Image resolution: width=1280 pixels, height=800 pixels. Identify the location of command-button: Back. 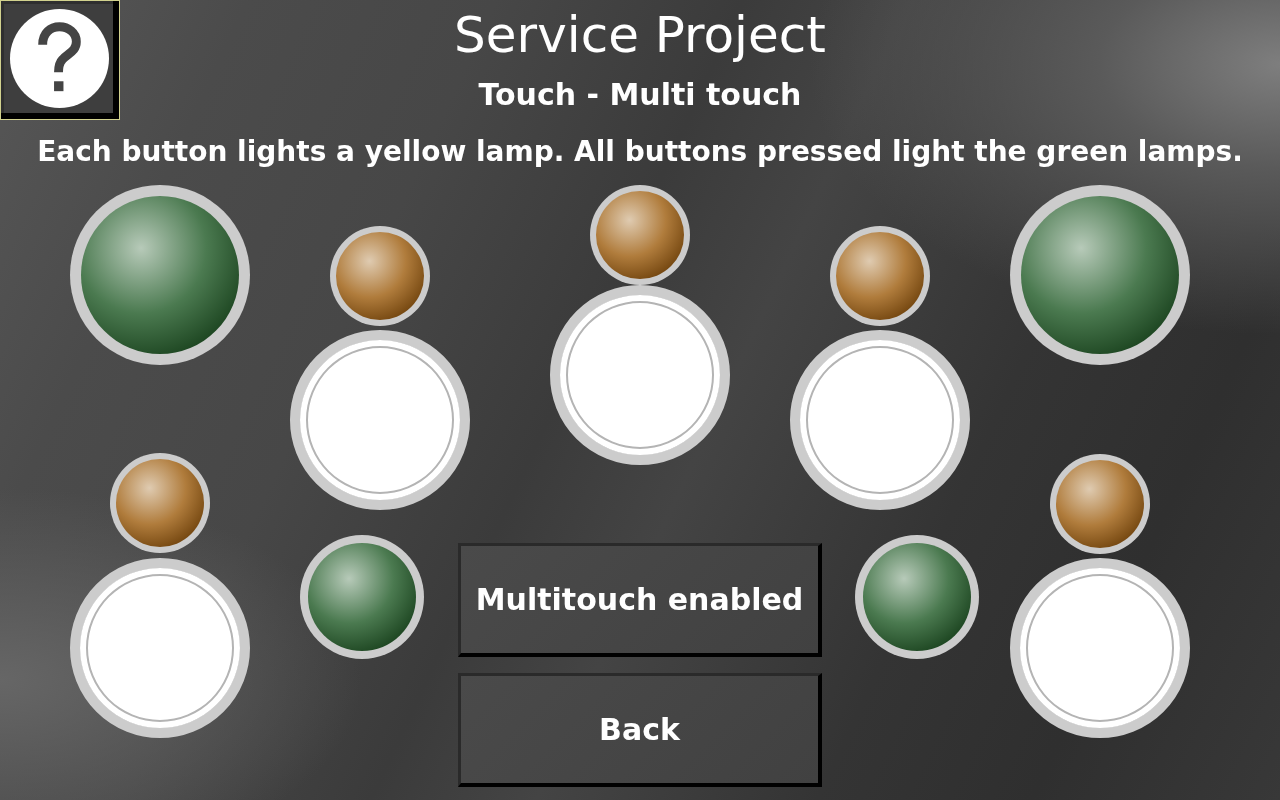
(640, 730).